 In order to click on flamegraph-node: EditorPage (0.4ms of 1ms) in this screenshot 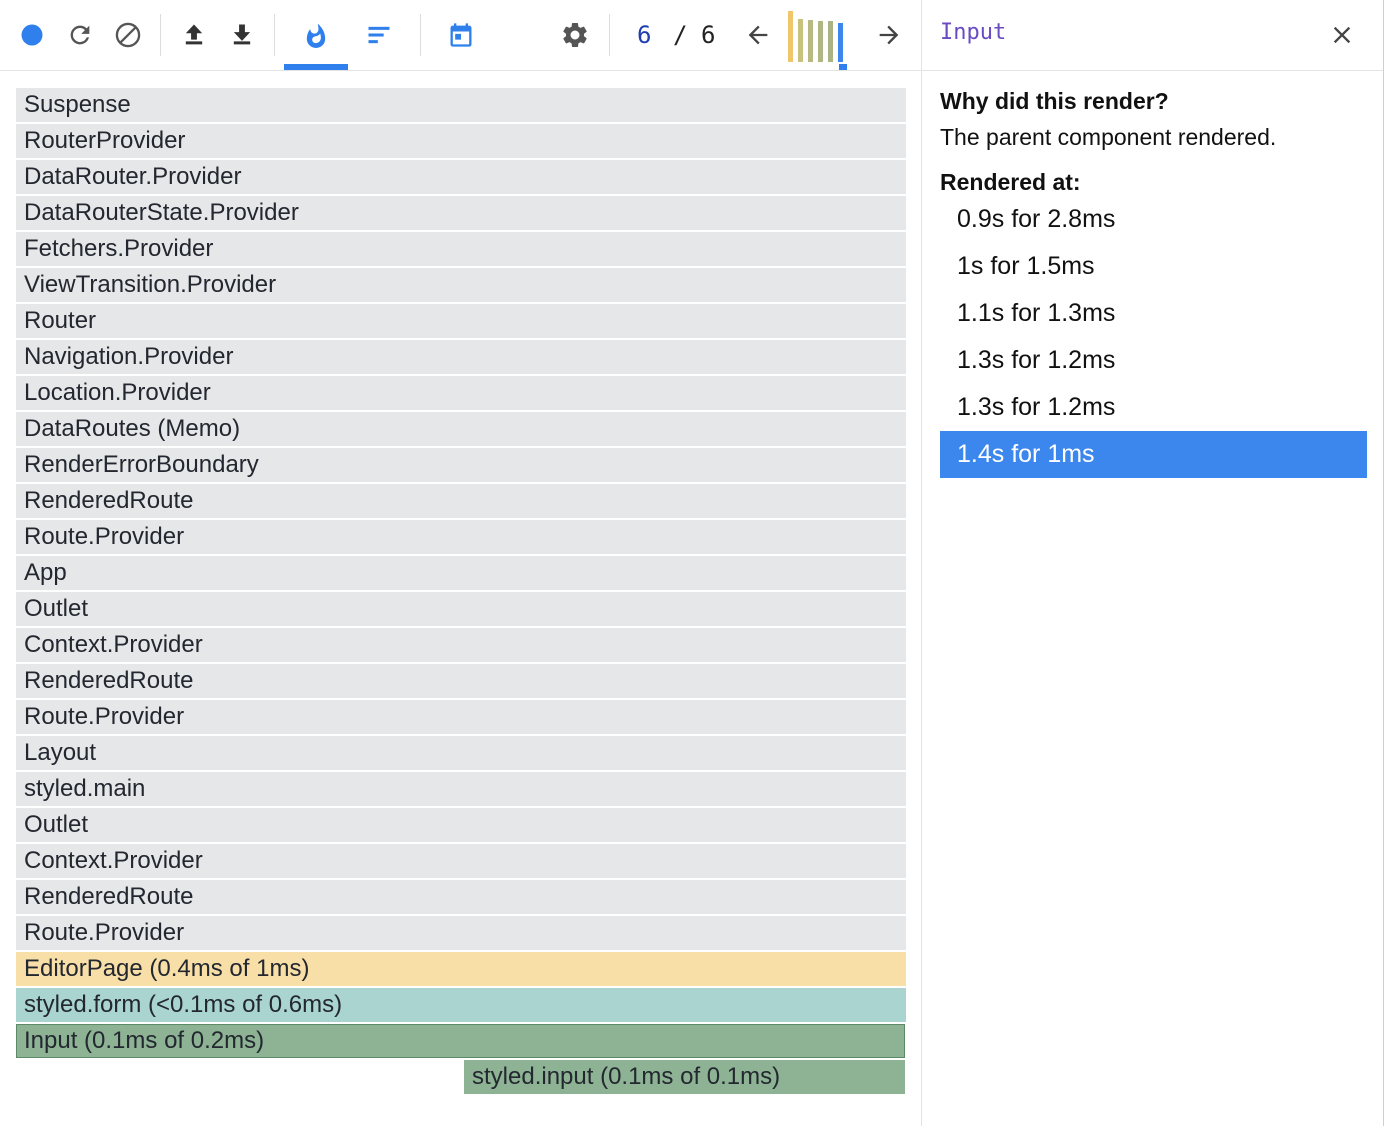, I will do `click(461, 969)`.